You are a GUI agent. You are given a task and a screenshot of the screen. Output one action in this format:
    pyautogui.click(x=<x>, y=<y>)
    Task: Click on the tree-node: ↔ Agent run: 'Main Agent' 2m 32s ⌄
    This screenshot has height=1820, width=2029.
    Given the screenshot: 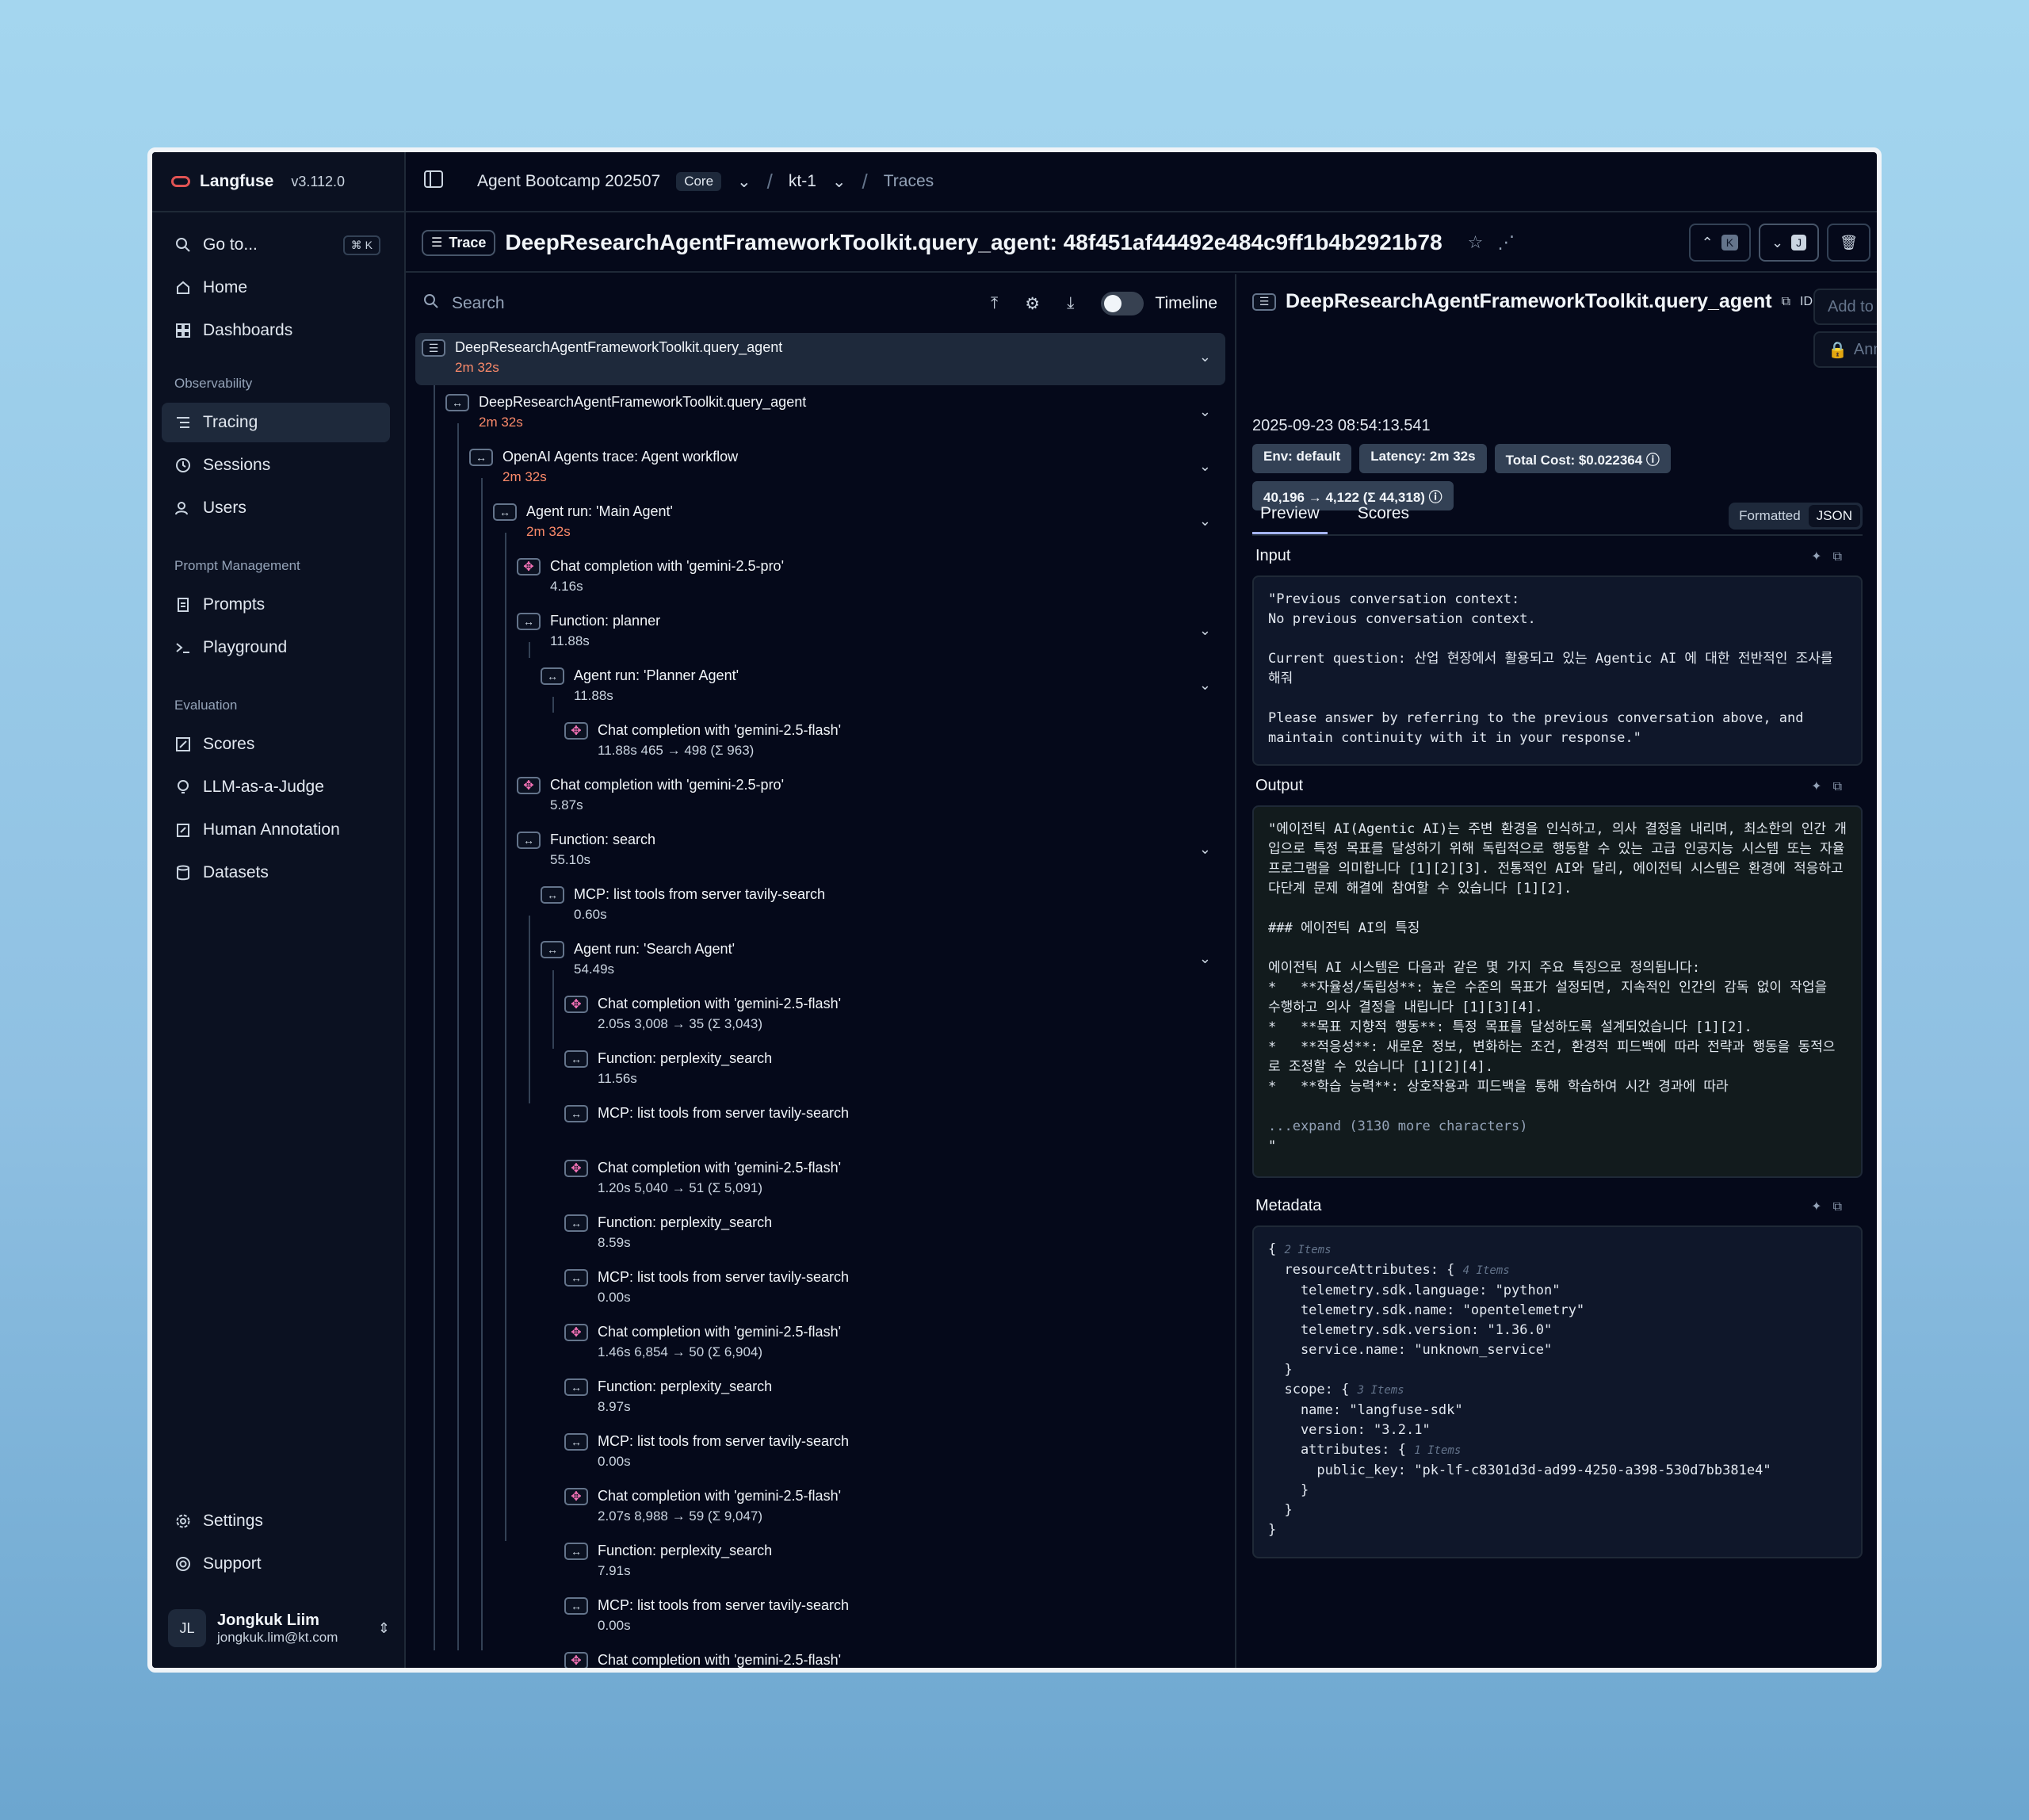 What is the action you would take?
    pyautogui.click(x=820, y=523)
    